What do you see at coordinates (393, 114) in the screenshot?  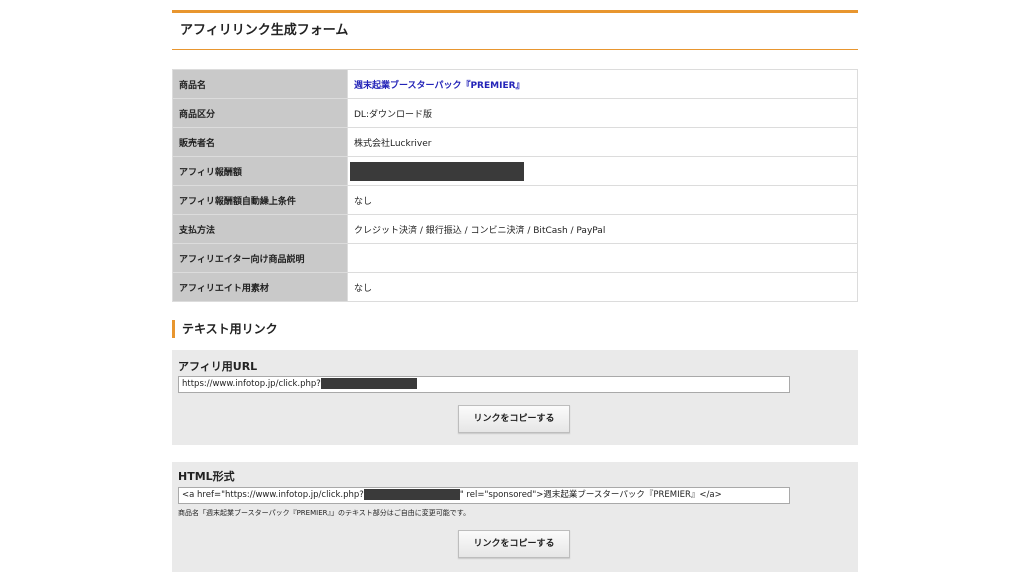 I see `info-value-text: DL:ダウンロード版` at bounding box center [393, 114].